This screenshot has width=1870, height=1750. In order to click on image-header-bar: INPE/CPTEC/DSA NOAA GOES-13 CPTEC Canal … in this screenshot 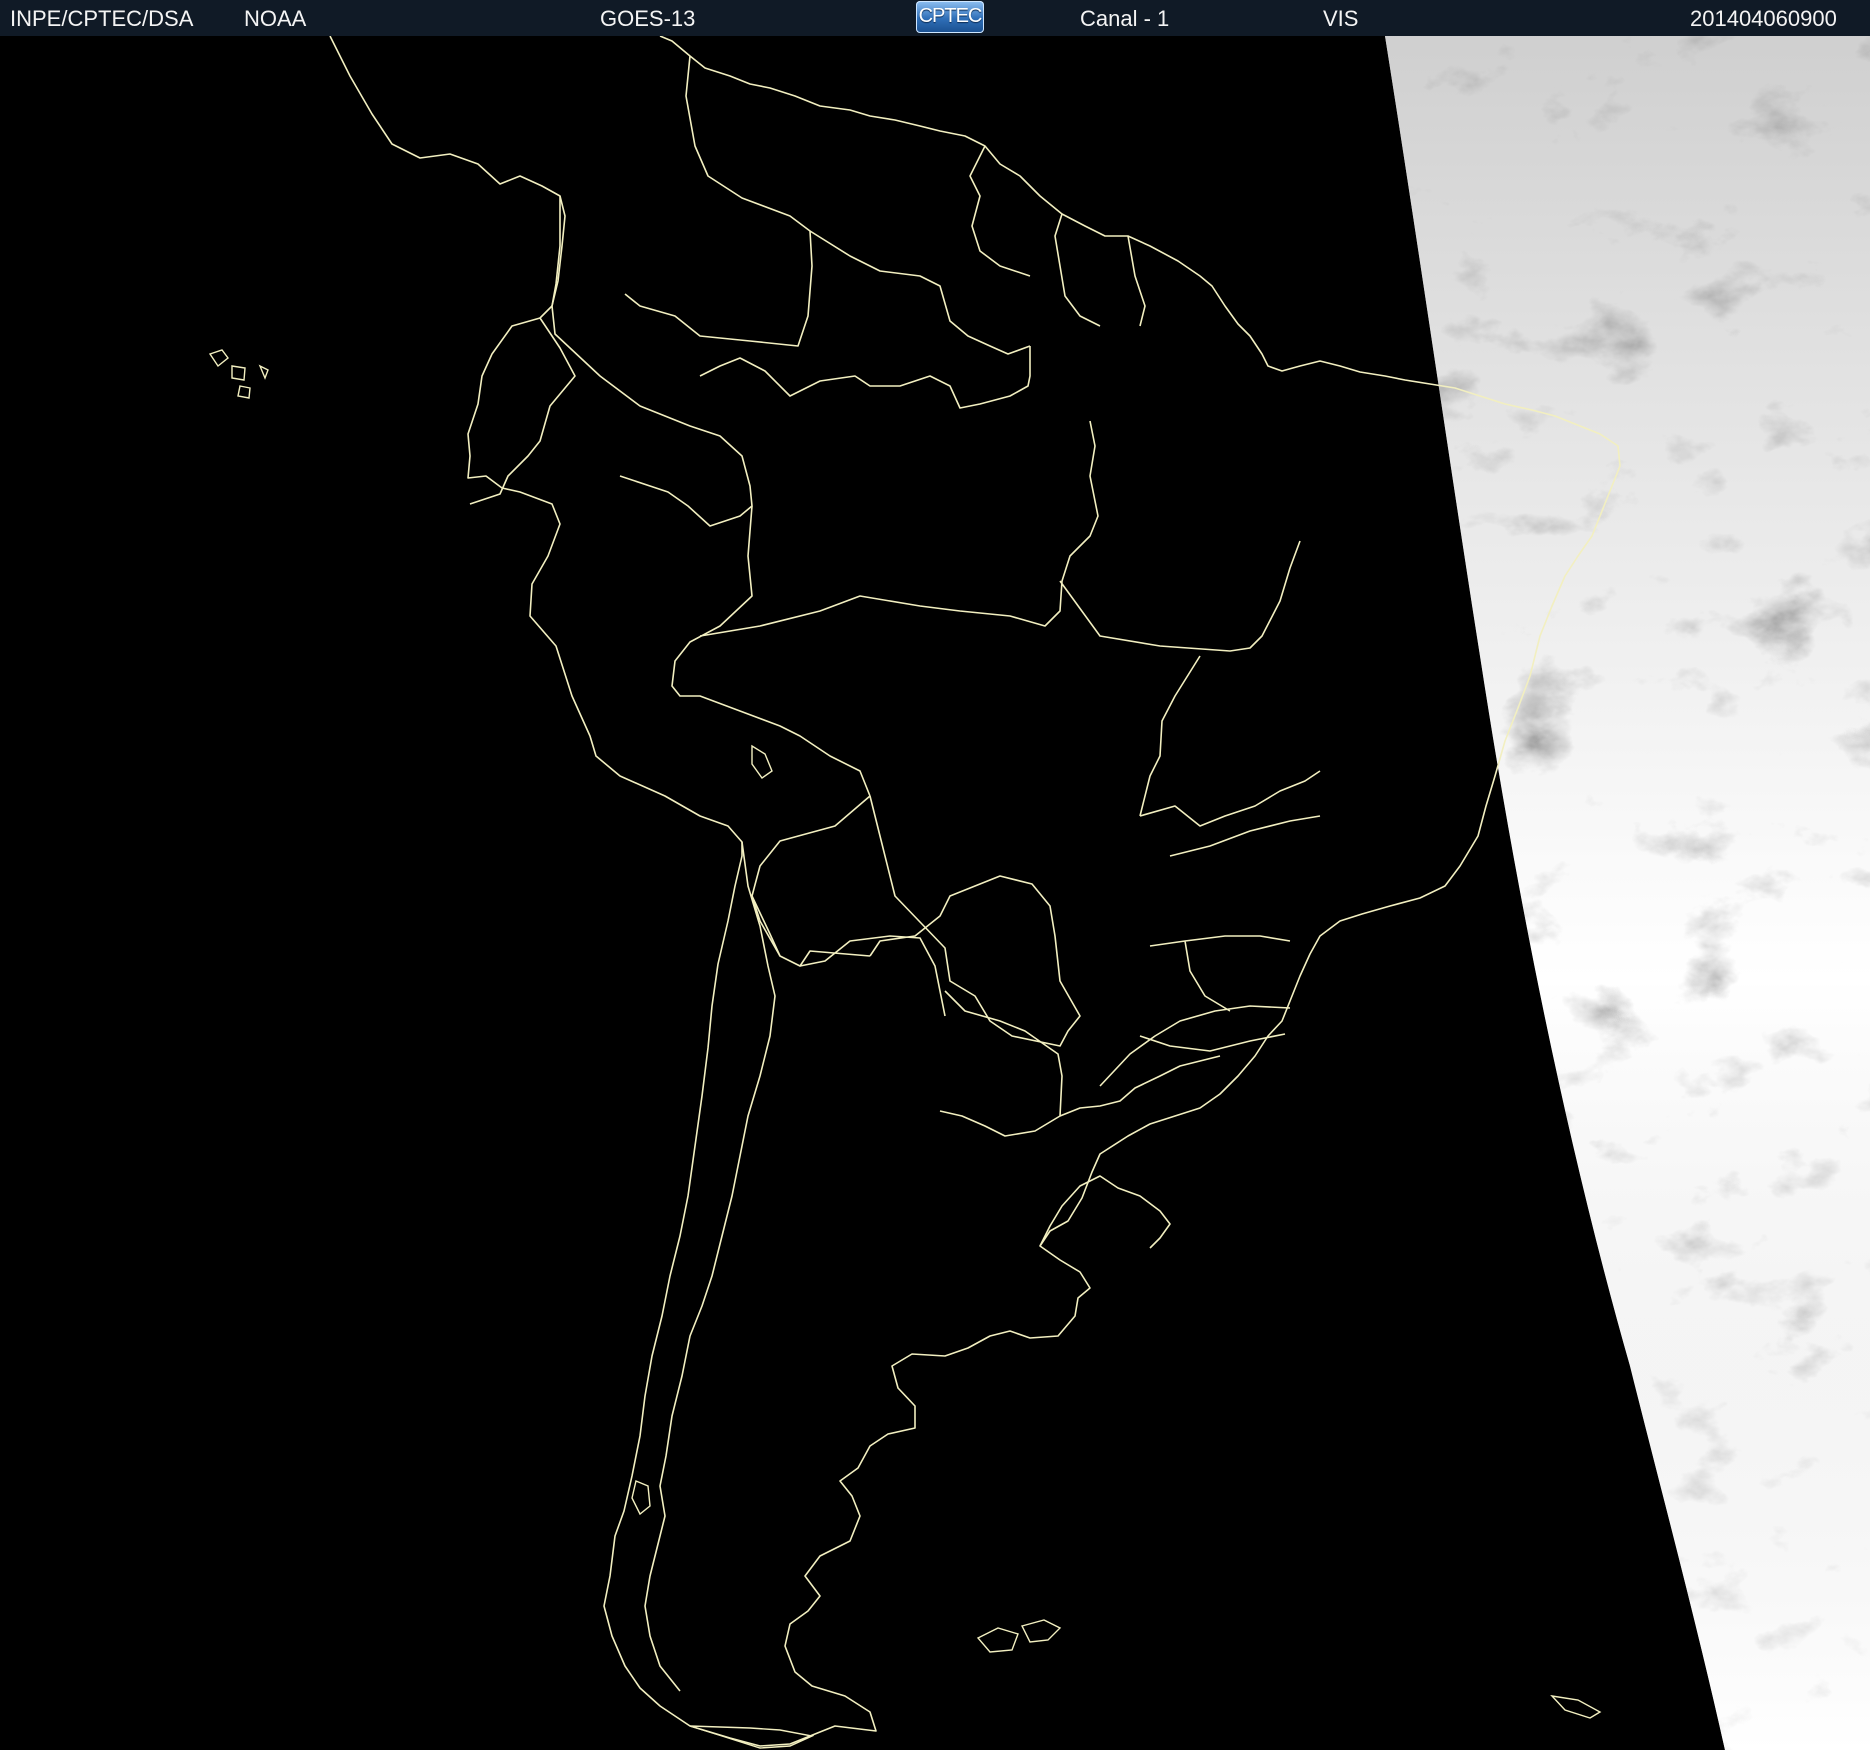, I will do `click(935, 18)`.